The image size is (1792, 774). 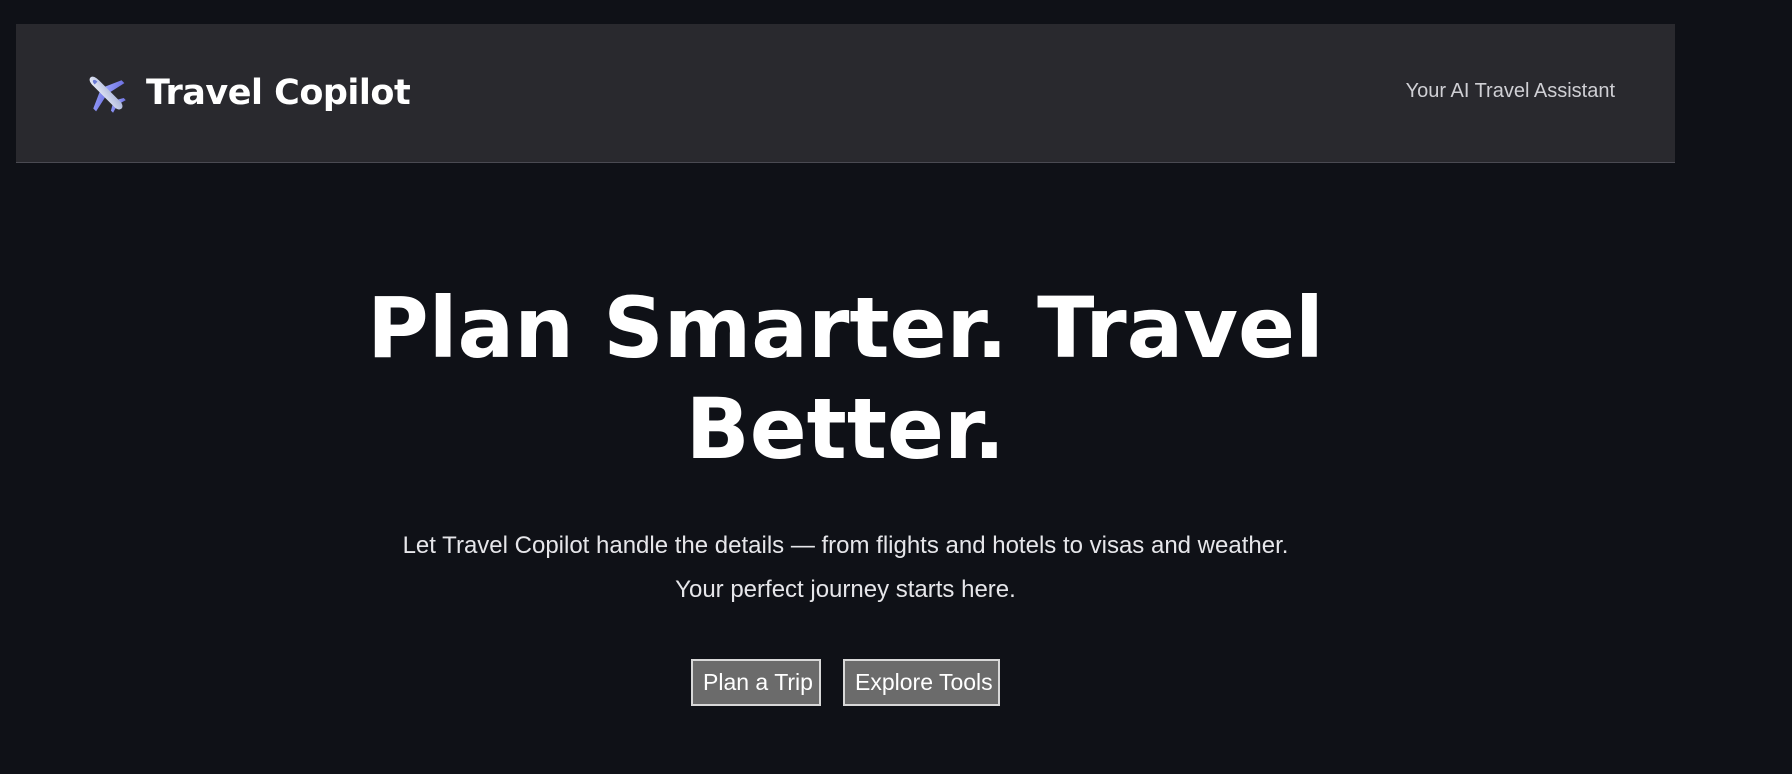 I want to click on brand: Travel Copilot, so click(x=246, y=93).